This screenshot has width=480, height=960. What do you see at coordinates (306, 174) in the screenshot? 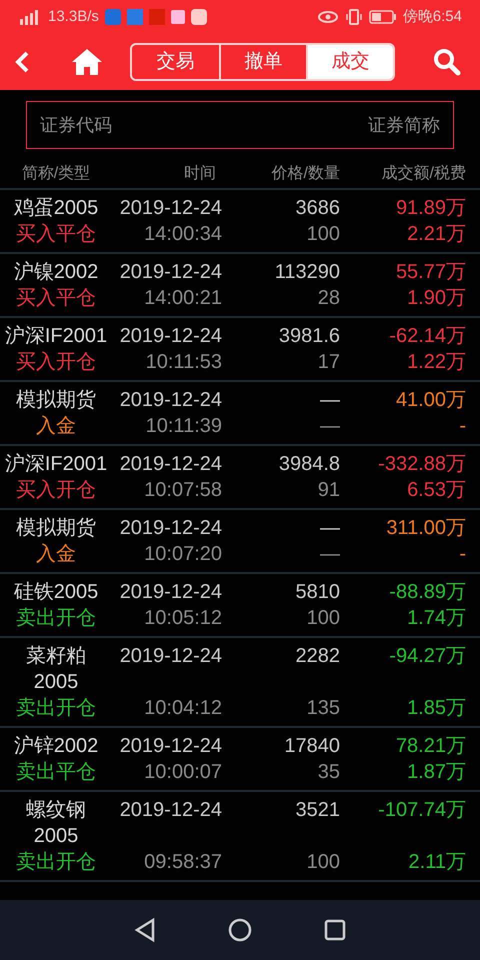
I see `column-header: 价格/数量` at bounding box center [306, 174].